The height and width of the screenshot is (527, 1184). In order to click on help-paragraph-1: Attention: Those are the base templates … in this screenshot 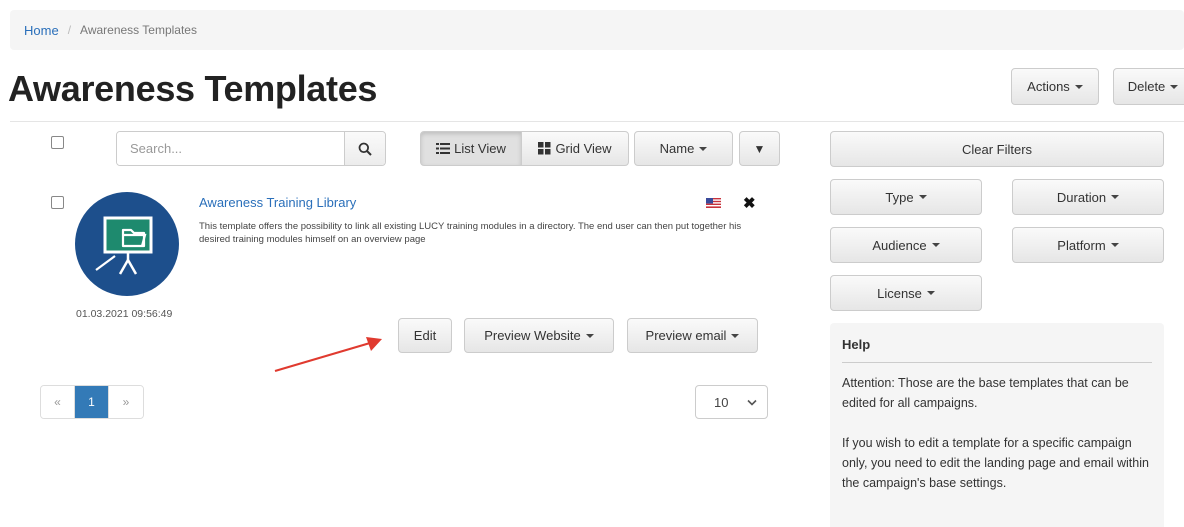, I will do `click(985, 393)`.